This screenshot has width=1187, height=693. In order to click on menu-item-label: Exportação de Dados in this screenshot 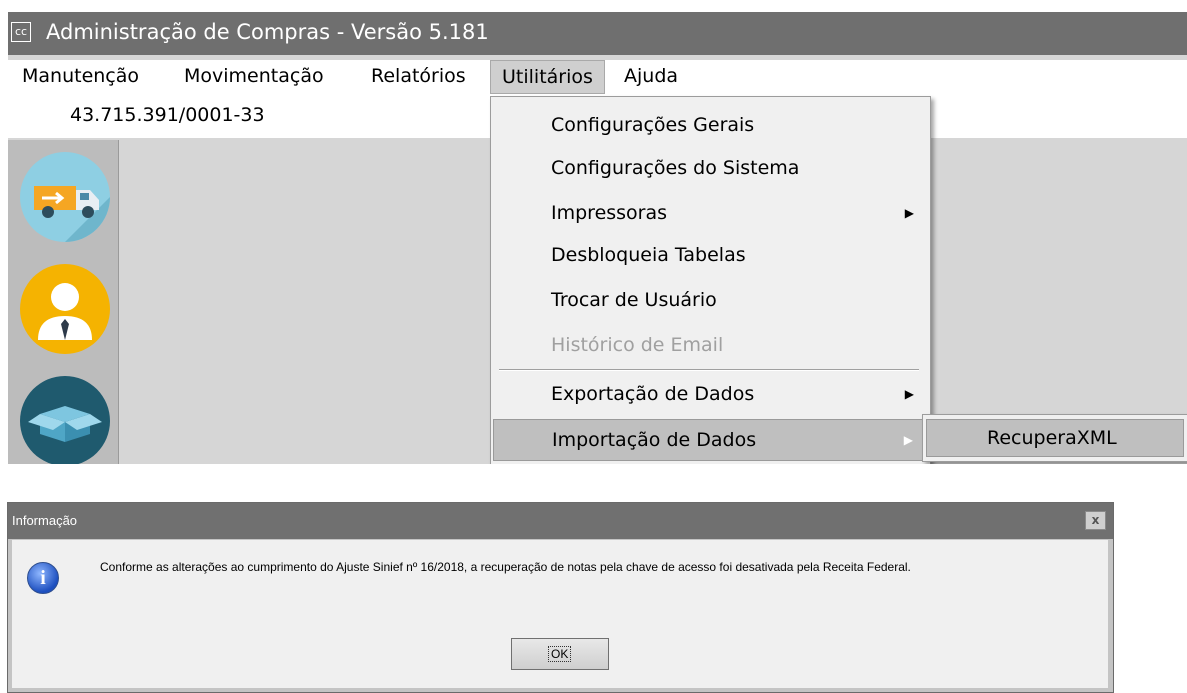, I will do `click(653, 394)`.